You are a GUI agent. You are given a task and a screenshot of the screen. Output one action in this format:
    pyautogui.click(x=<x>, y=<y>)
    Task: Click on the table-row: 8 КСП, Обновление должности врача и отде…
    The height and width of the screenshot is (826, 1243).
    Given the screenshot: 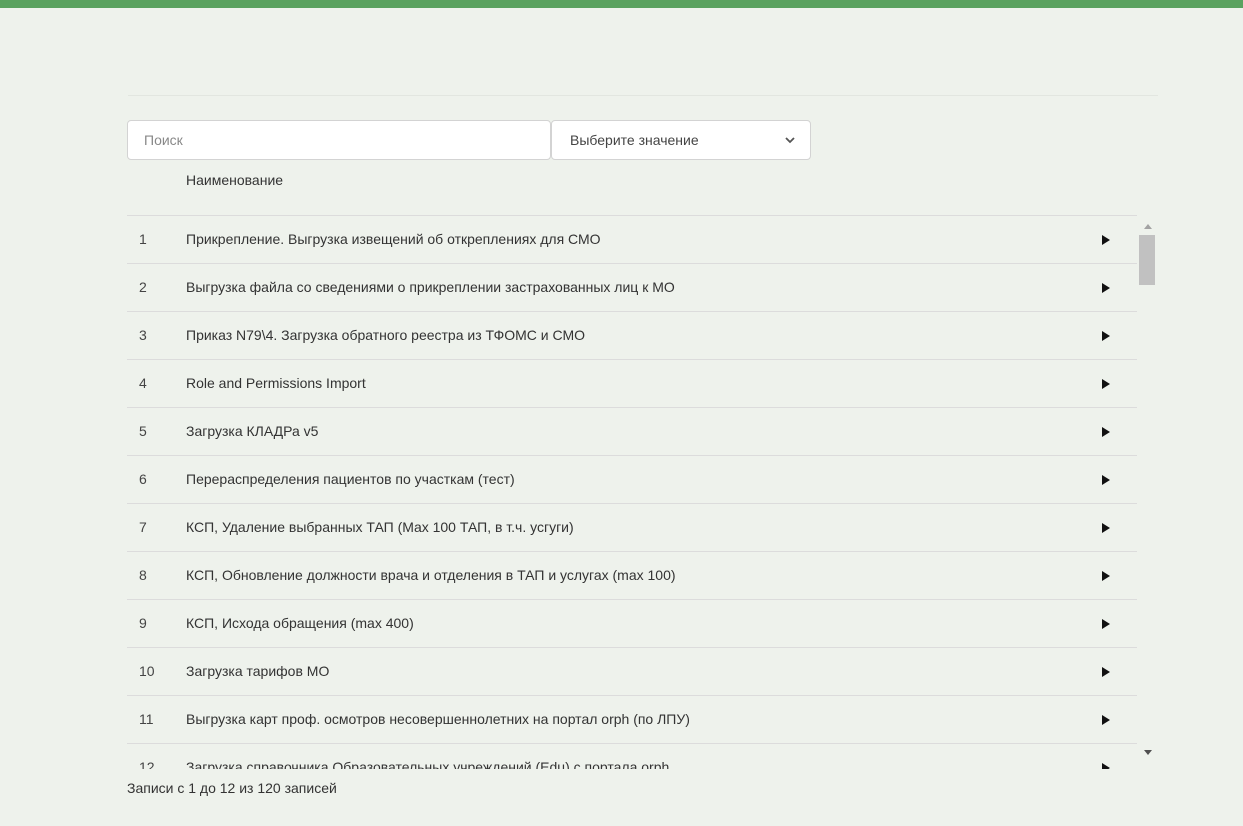 What is the action you would take?
    pyautogui.click(x=632, y=576)
    